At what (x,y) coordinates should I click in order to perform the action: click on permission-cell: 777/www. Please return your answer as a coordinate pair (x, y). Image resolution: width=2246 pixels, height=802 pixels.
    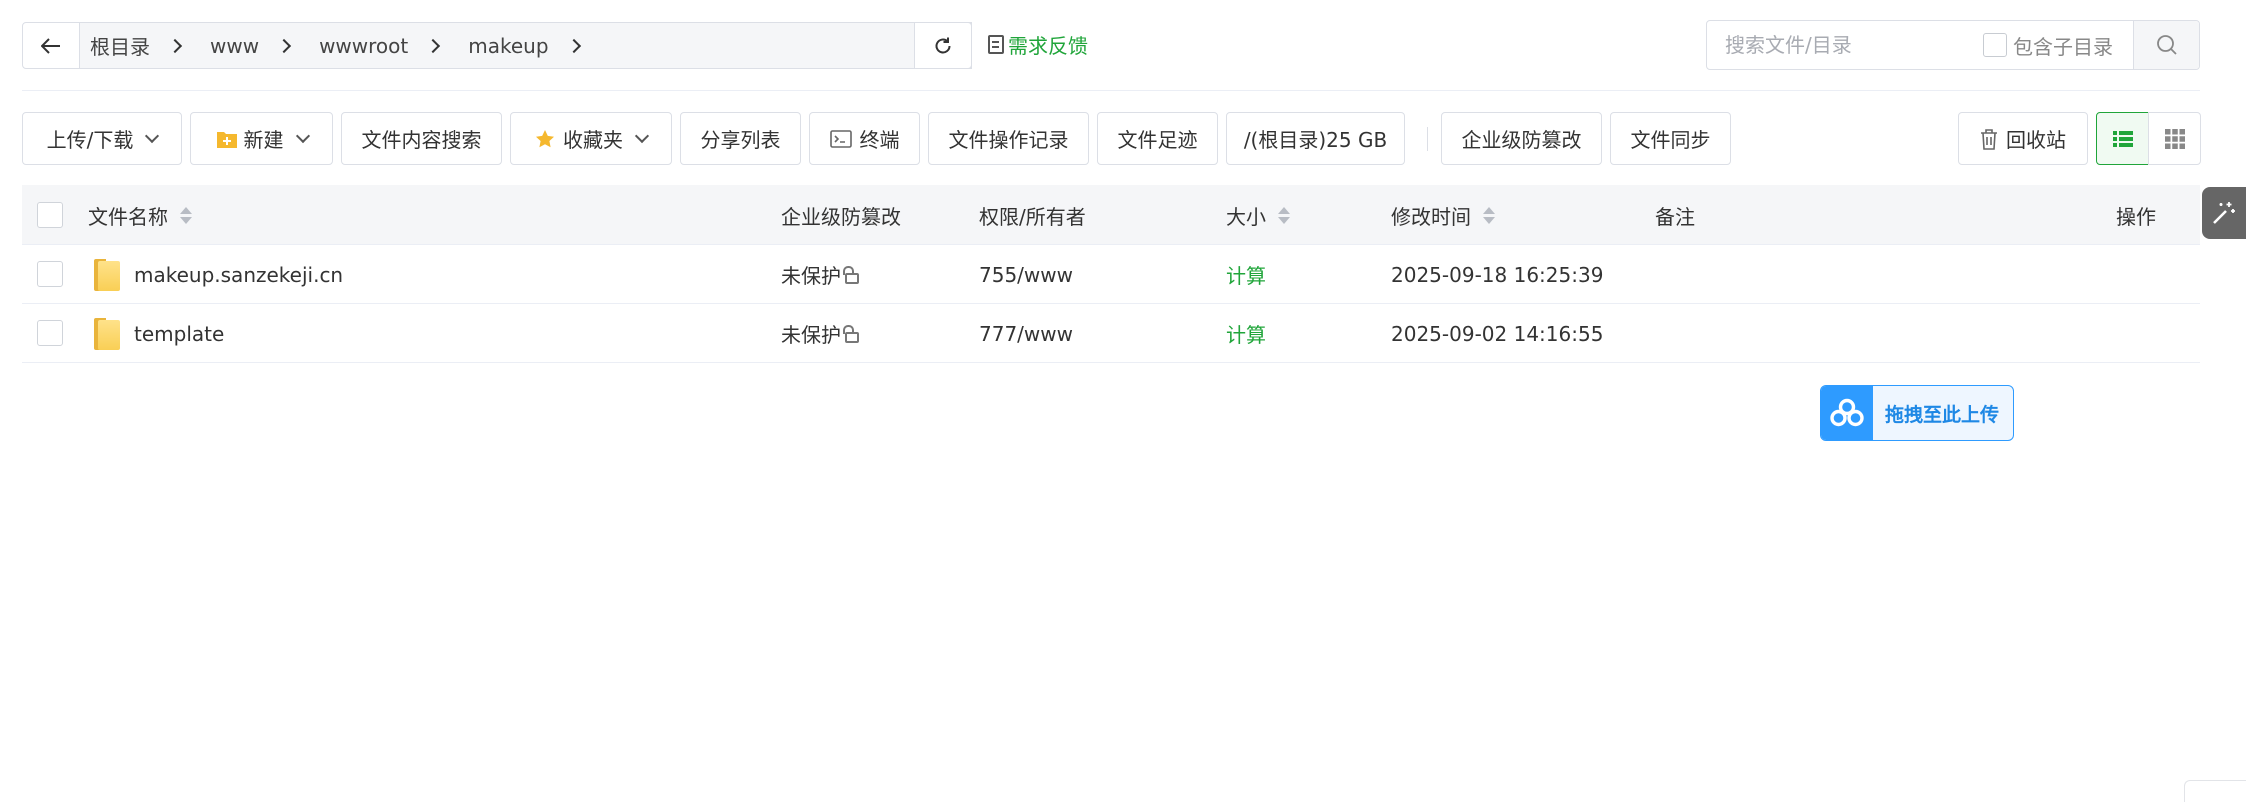
    Looking at the image, I should click on (1026, 333).